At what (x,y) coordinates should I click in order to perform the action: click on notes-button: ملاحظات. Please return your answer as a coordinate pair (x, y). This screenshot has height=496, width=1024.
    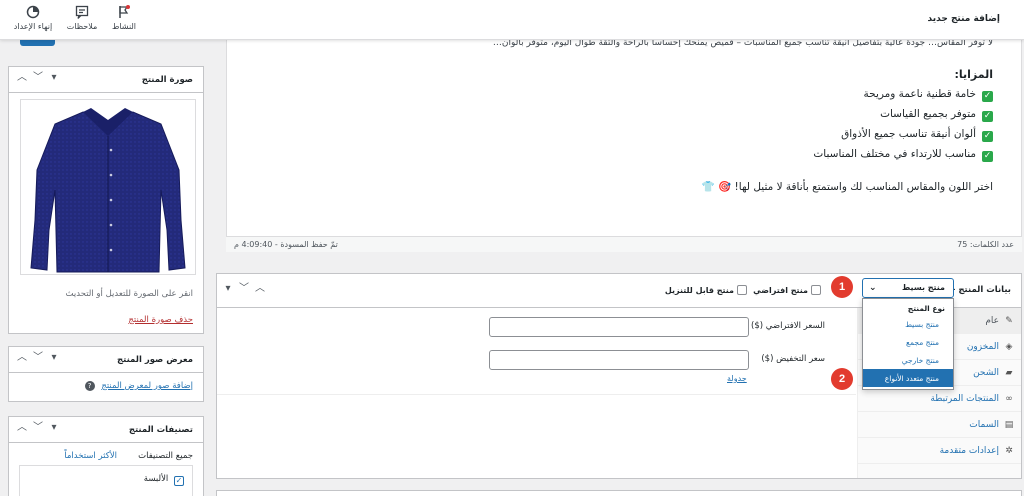
    Looking at the image, I should click on (82, 18).